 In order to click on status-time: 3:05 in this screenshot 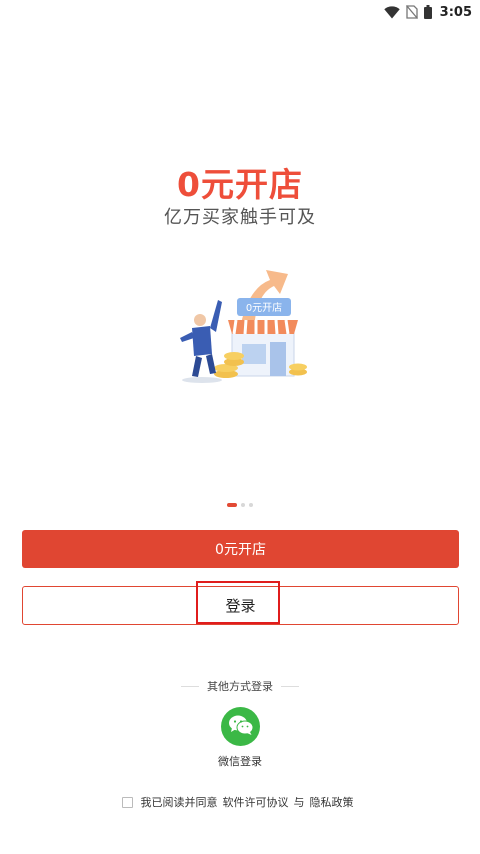, I will do `click(455, 12)`.